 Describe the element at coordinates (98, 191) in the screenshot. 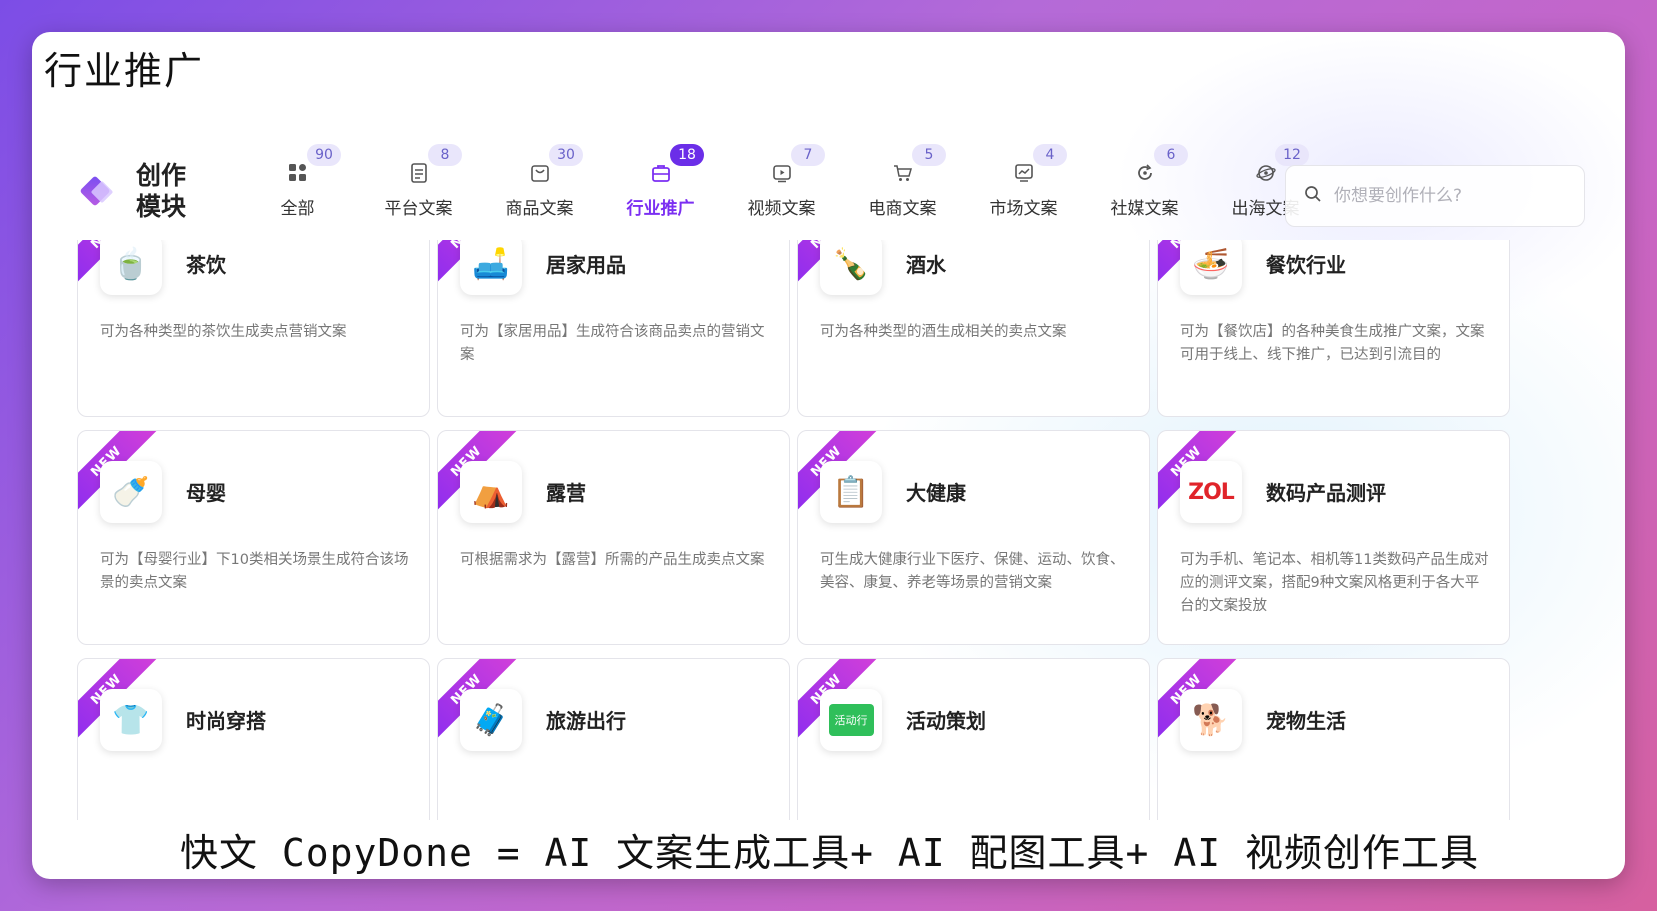

I see `brand-logo-icon` at that location.